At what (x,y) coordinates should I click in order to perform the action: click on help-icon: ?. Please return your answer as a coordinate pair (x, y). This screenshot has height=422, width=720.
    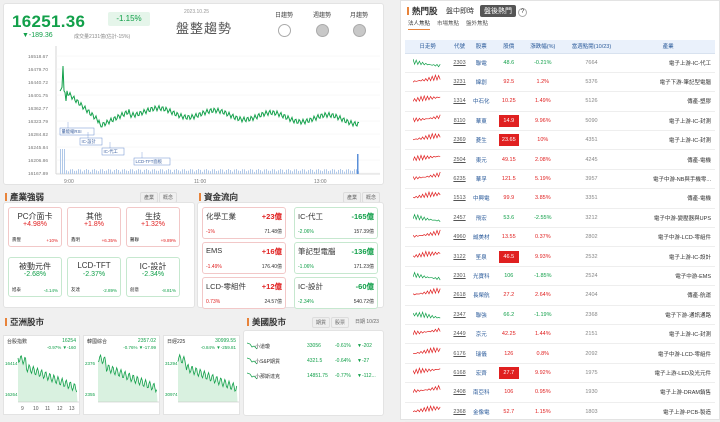
    Looking at the image, I should click on (522, 12).